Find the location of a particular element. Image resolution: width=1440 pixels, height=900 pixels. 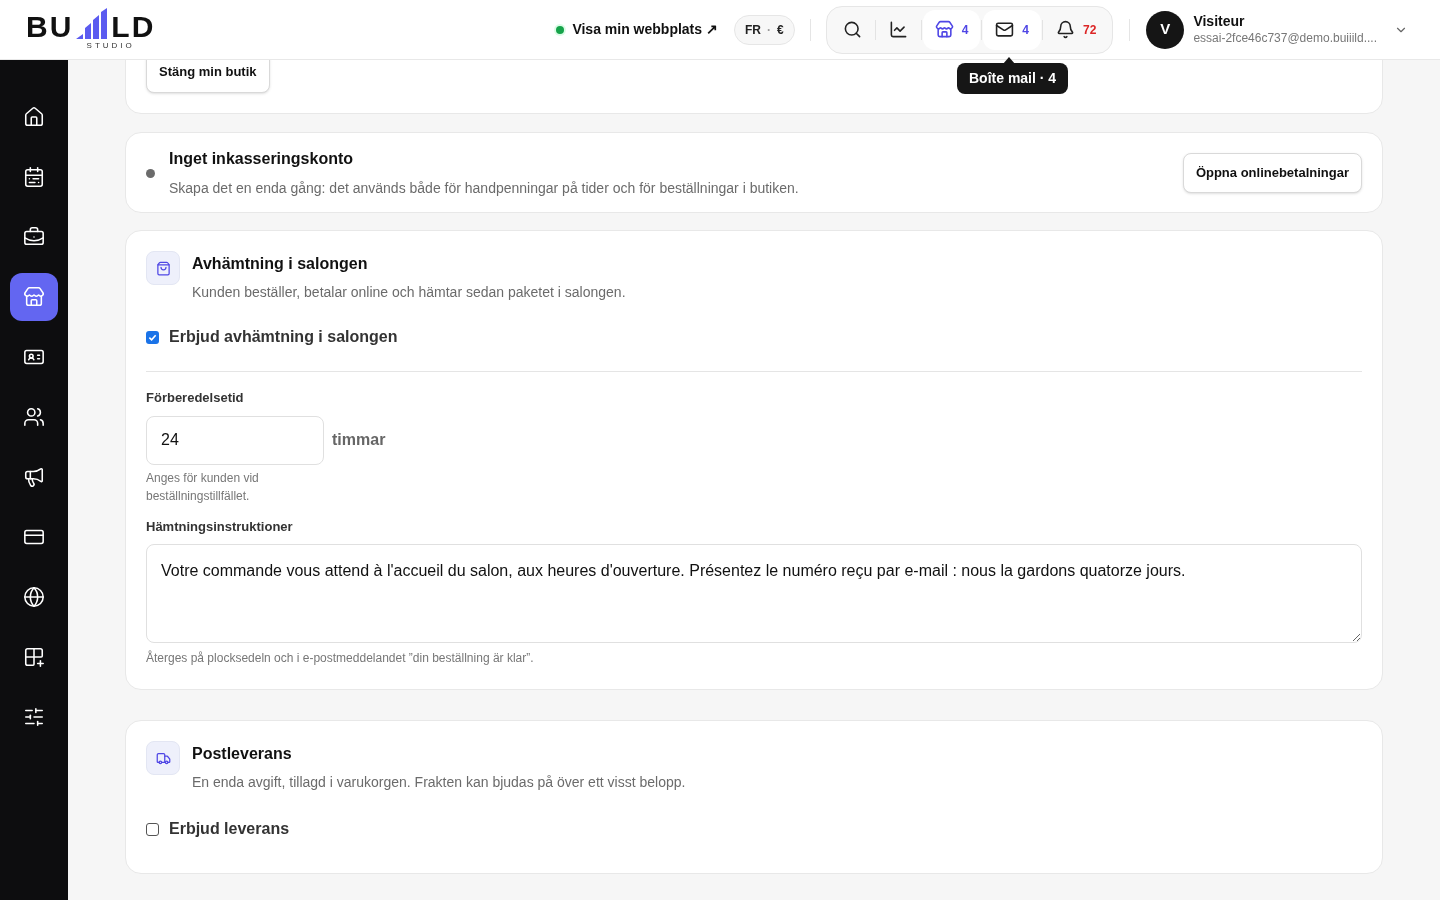

home-icon is located at coordinates (34, 117).